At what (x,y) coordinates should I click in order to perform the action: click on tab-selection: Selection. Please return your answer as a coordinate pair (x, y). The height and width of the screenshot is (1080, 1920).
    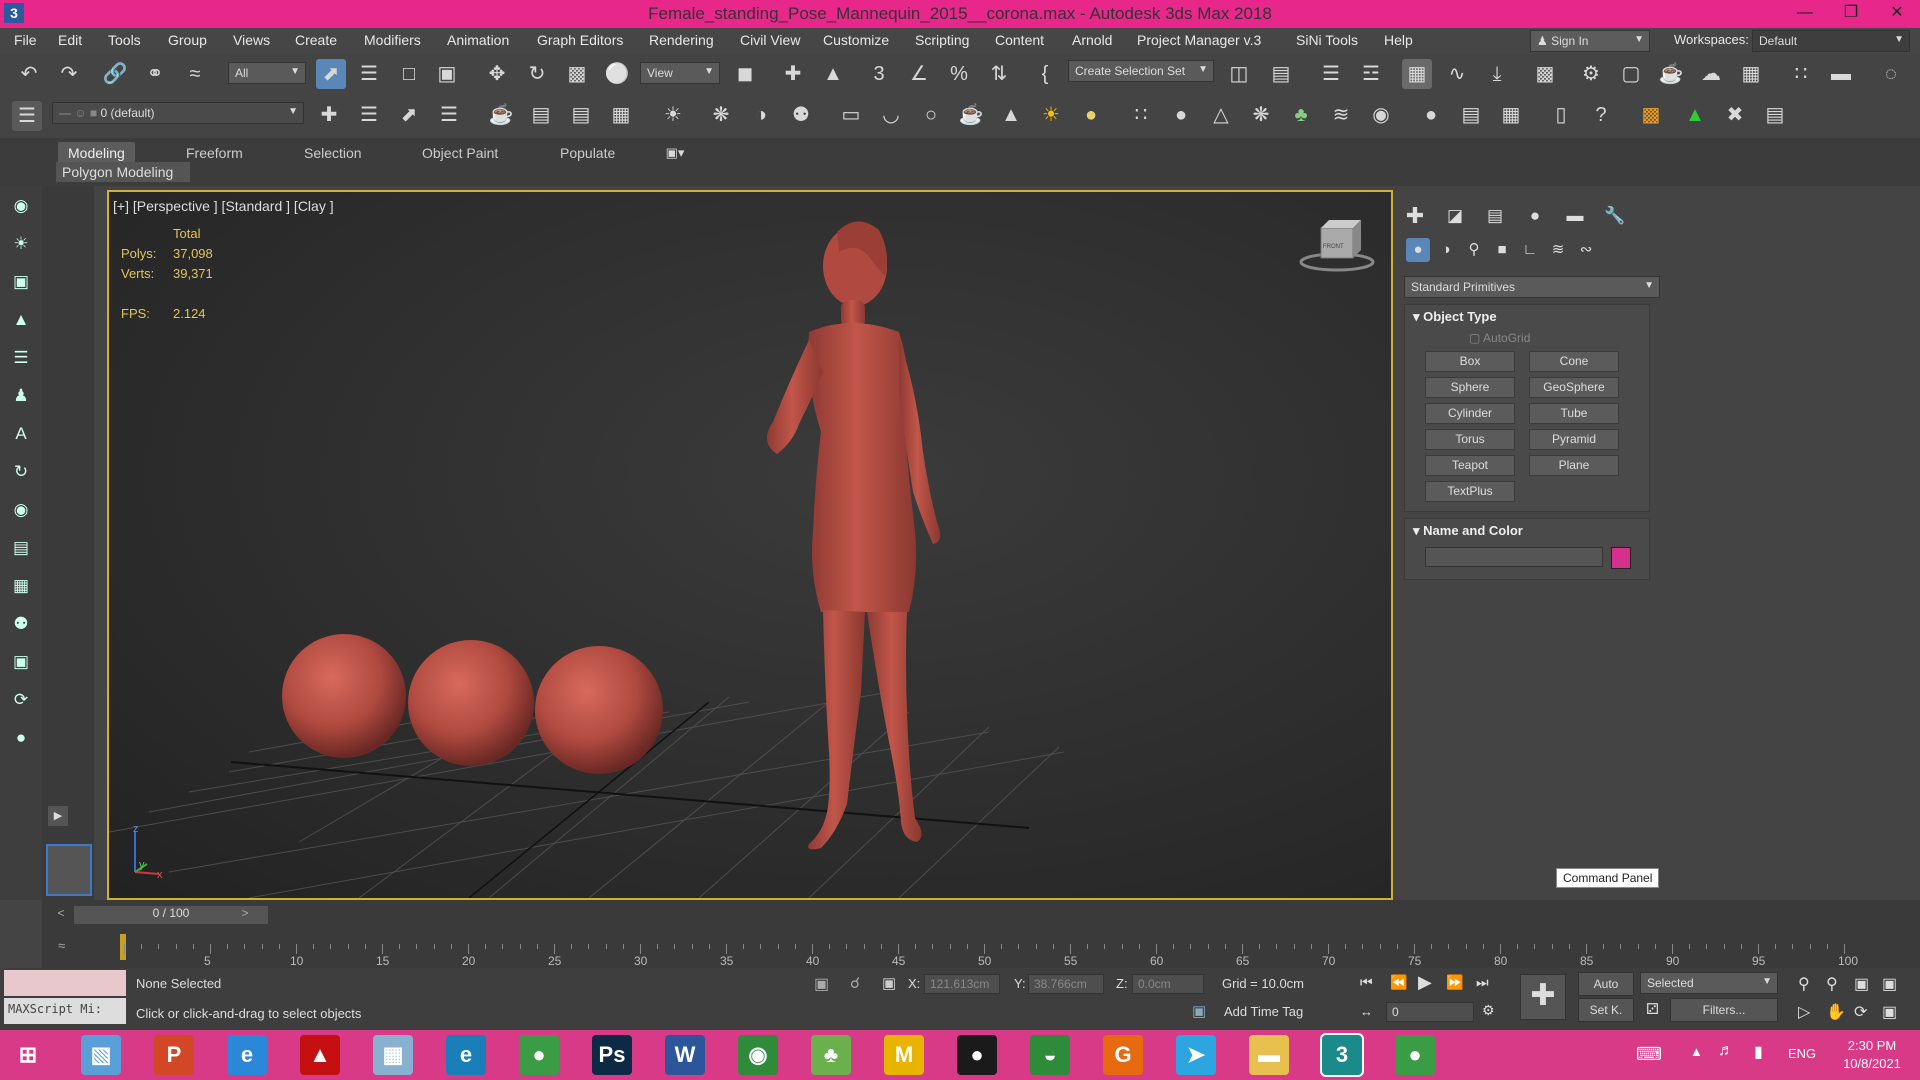
    Looking at the image, I should click on (333, 153).